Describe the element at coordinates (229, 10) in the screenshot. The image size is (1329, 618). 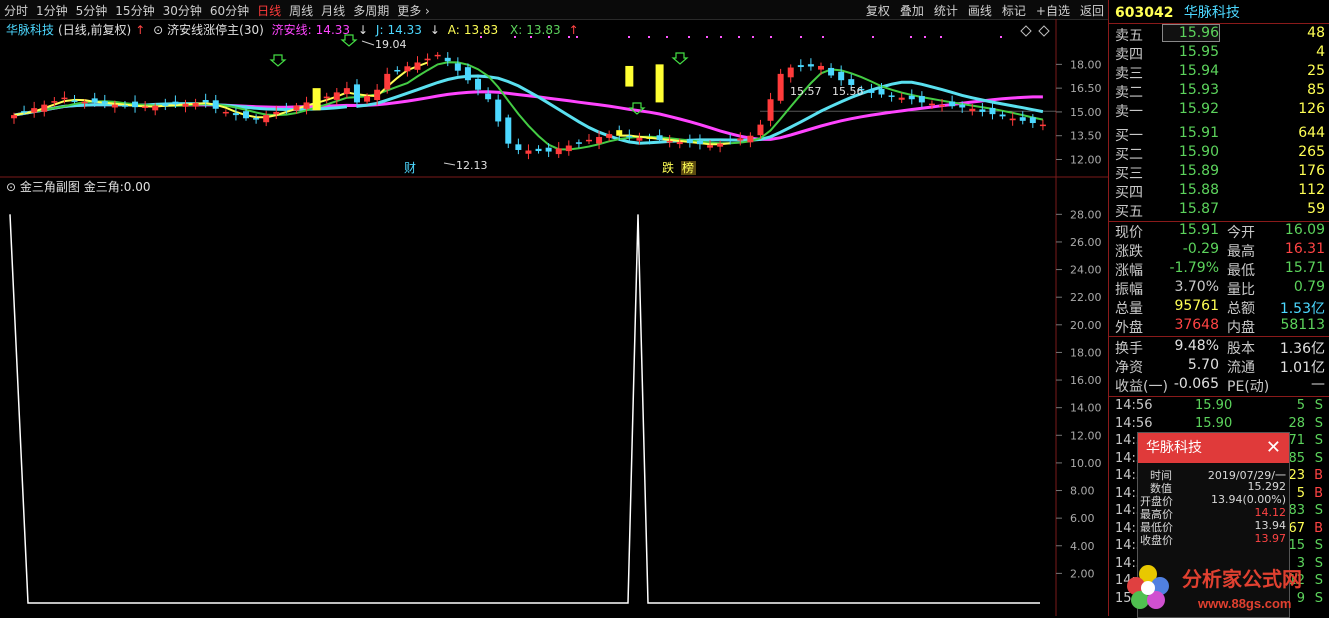
I see `period-tab-5: 60分钟` at that location.